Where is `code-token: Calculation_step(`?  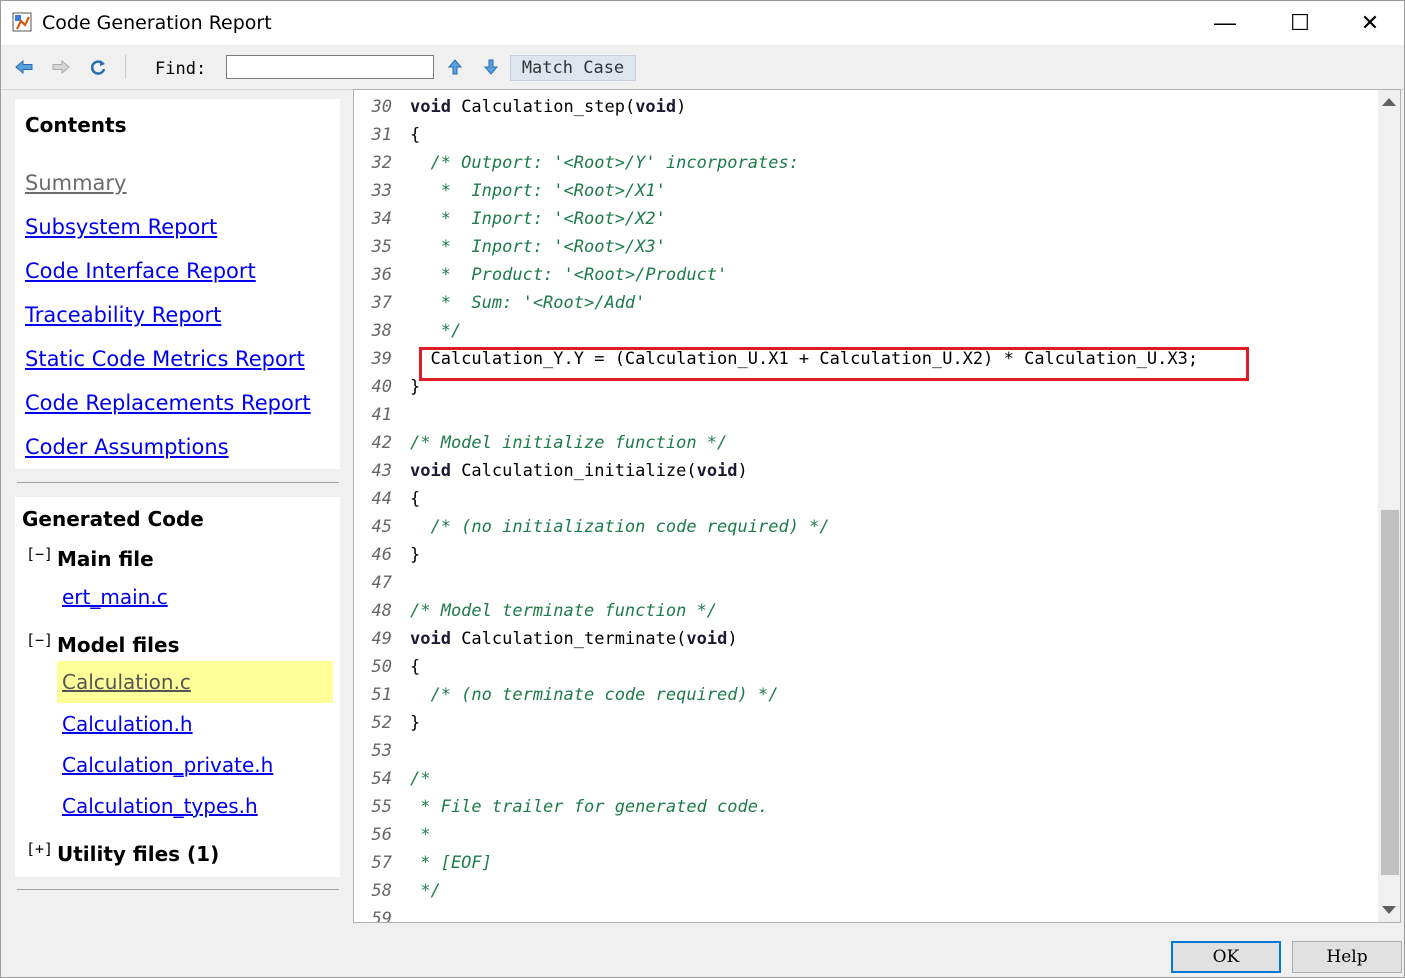 code-token: Calculation_step( is located at coordinates (543, 107).